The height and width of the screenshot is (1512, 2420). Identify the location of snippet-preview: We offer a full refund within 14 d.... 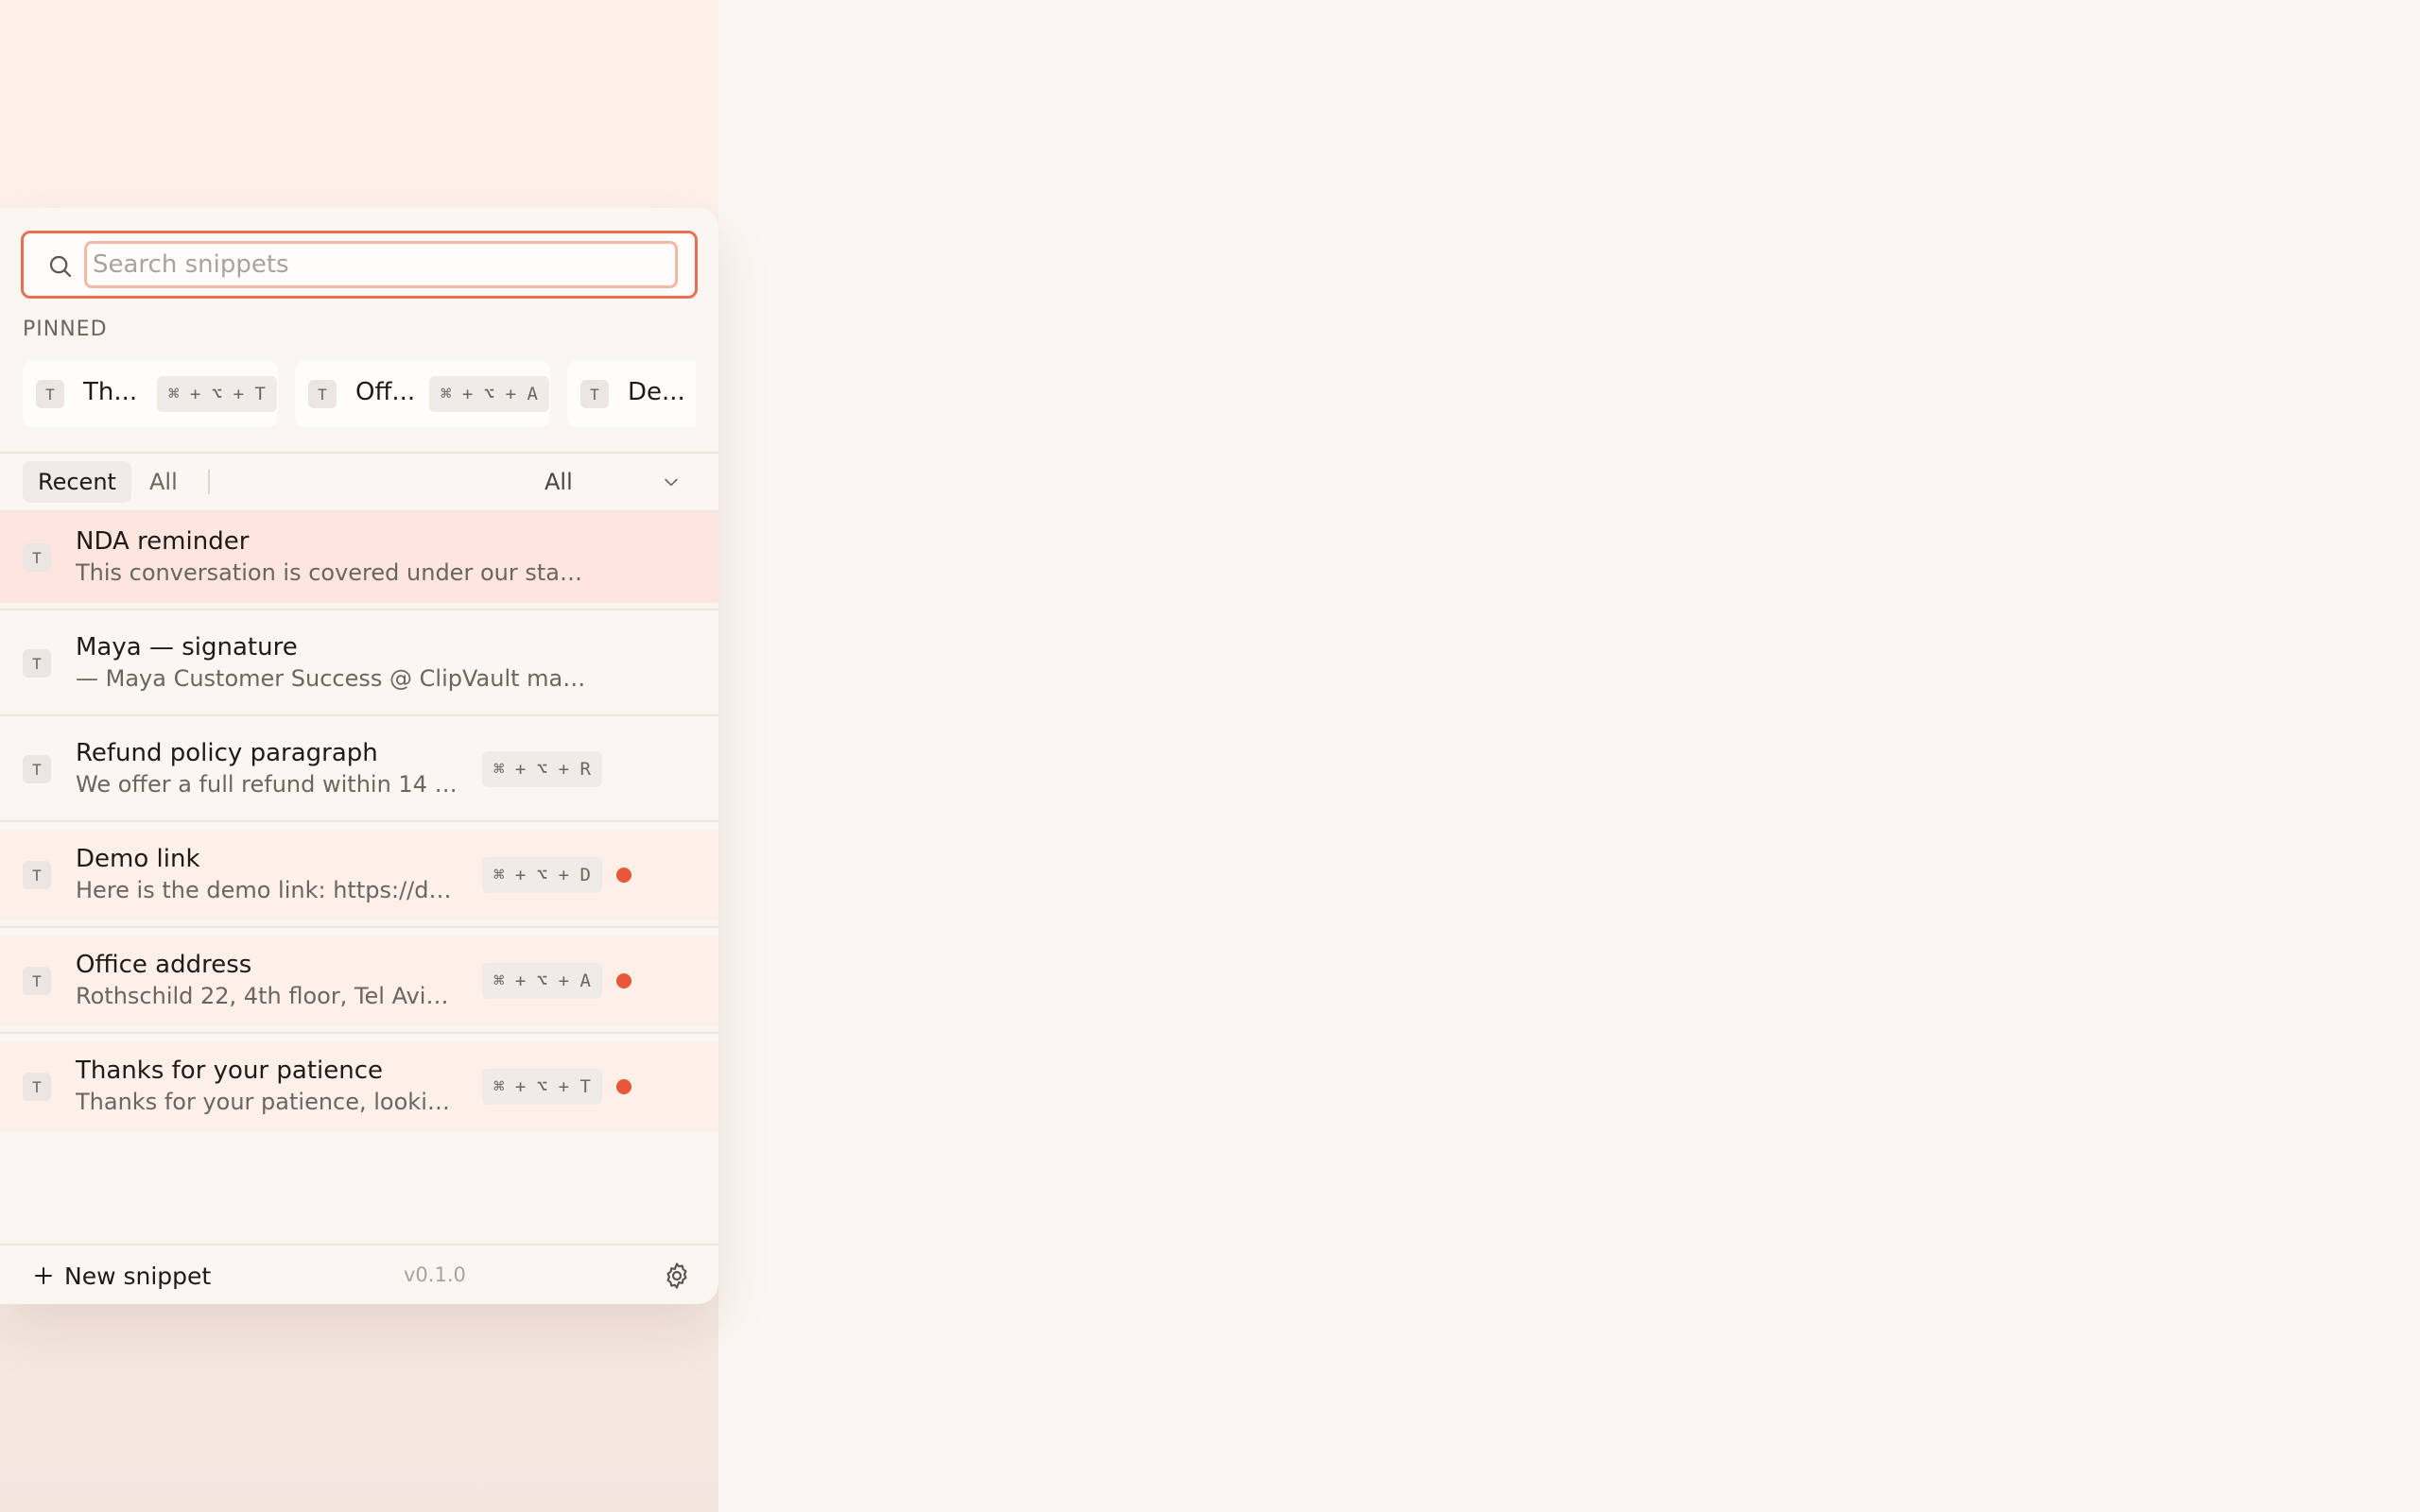
(267, 784).